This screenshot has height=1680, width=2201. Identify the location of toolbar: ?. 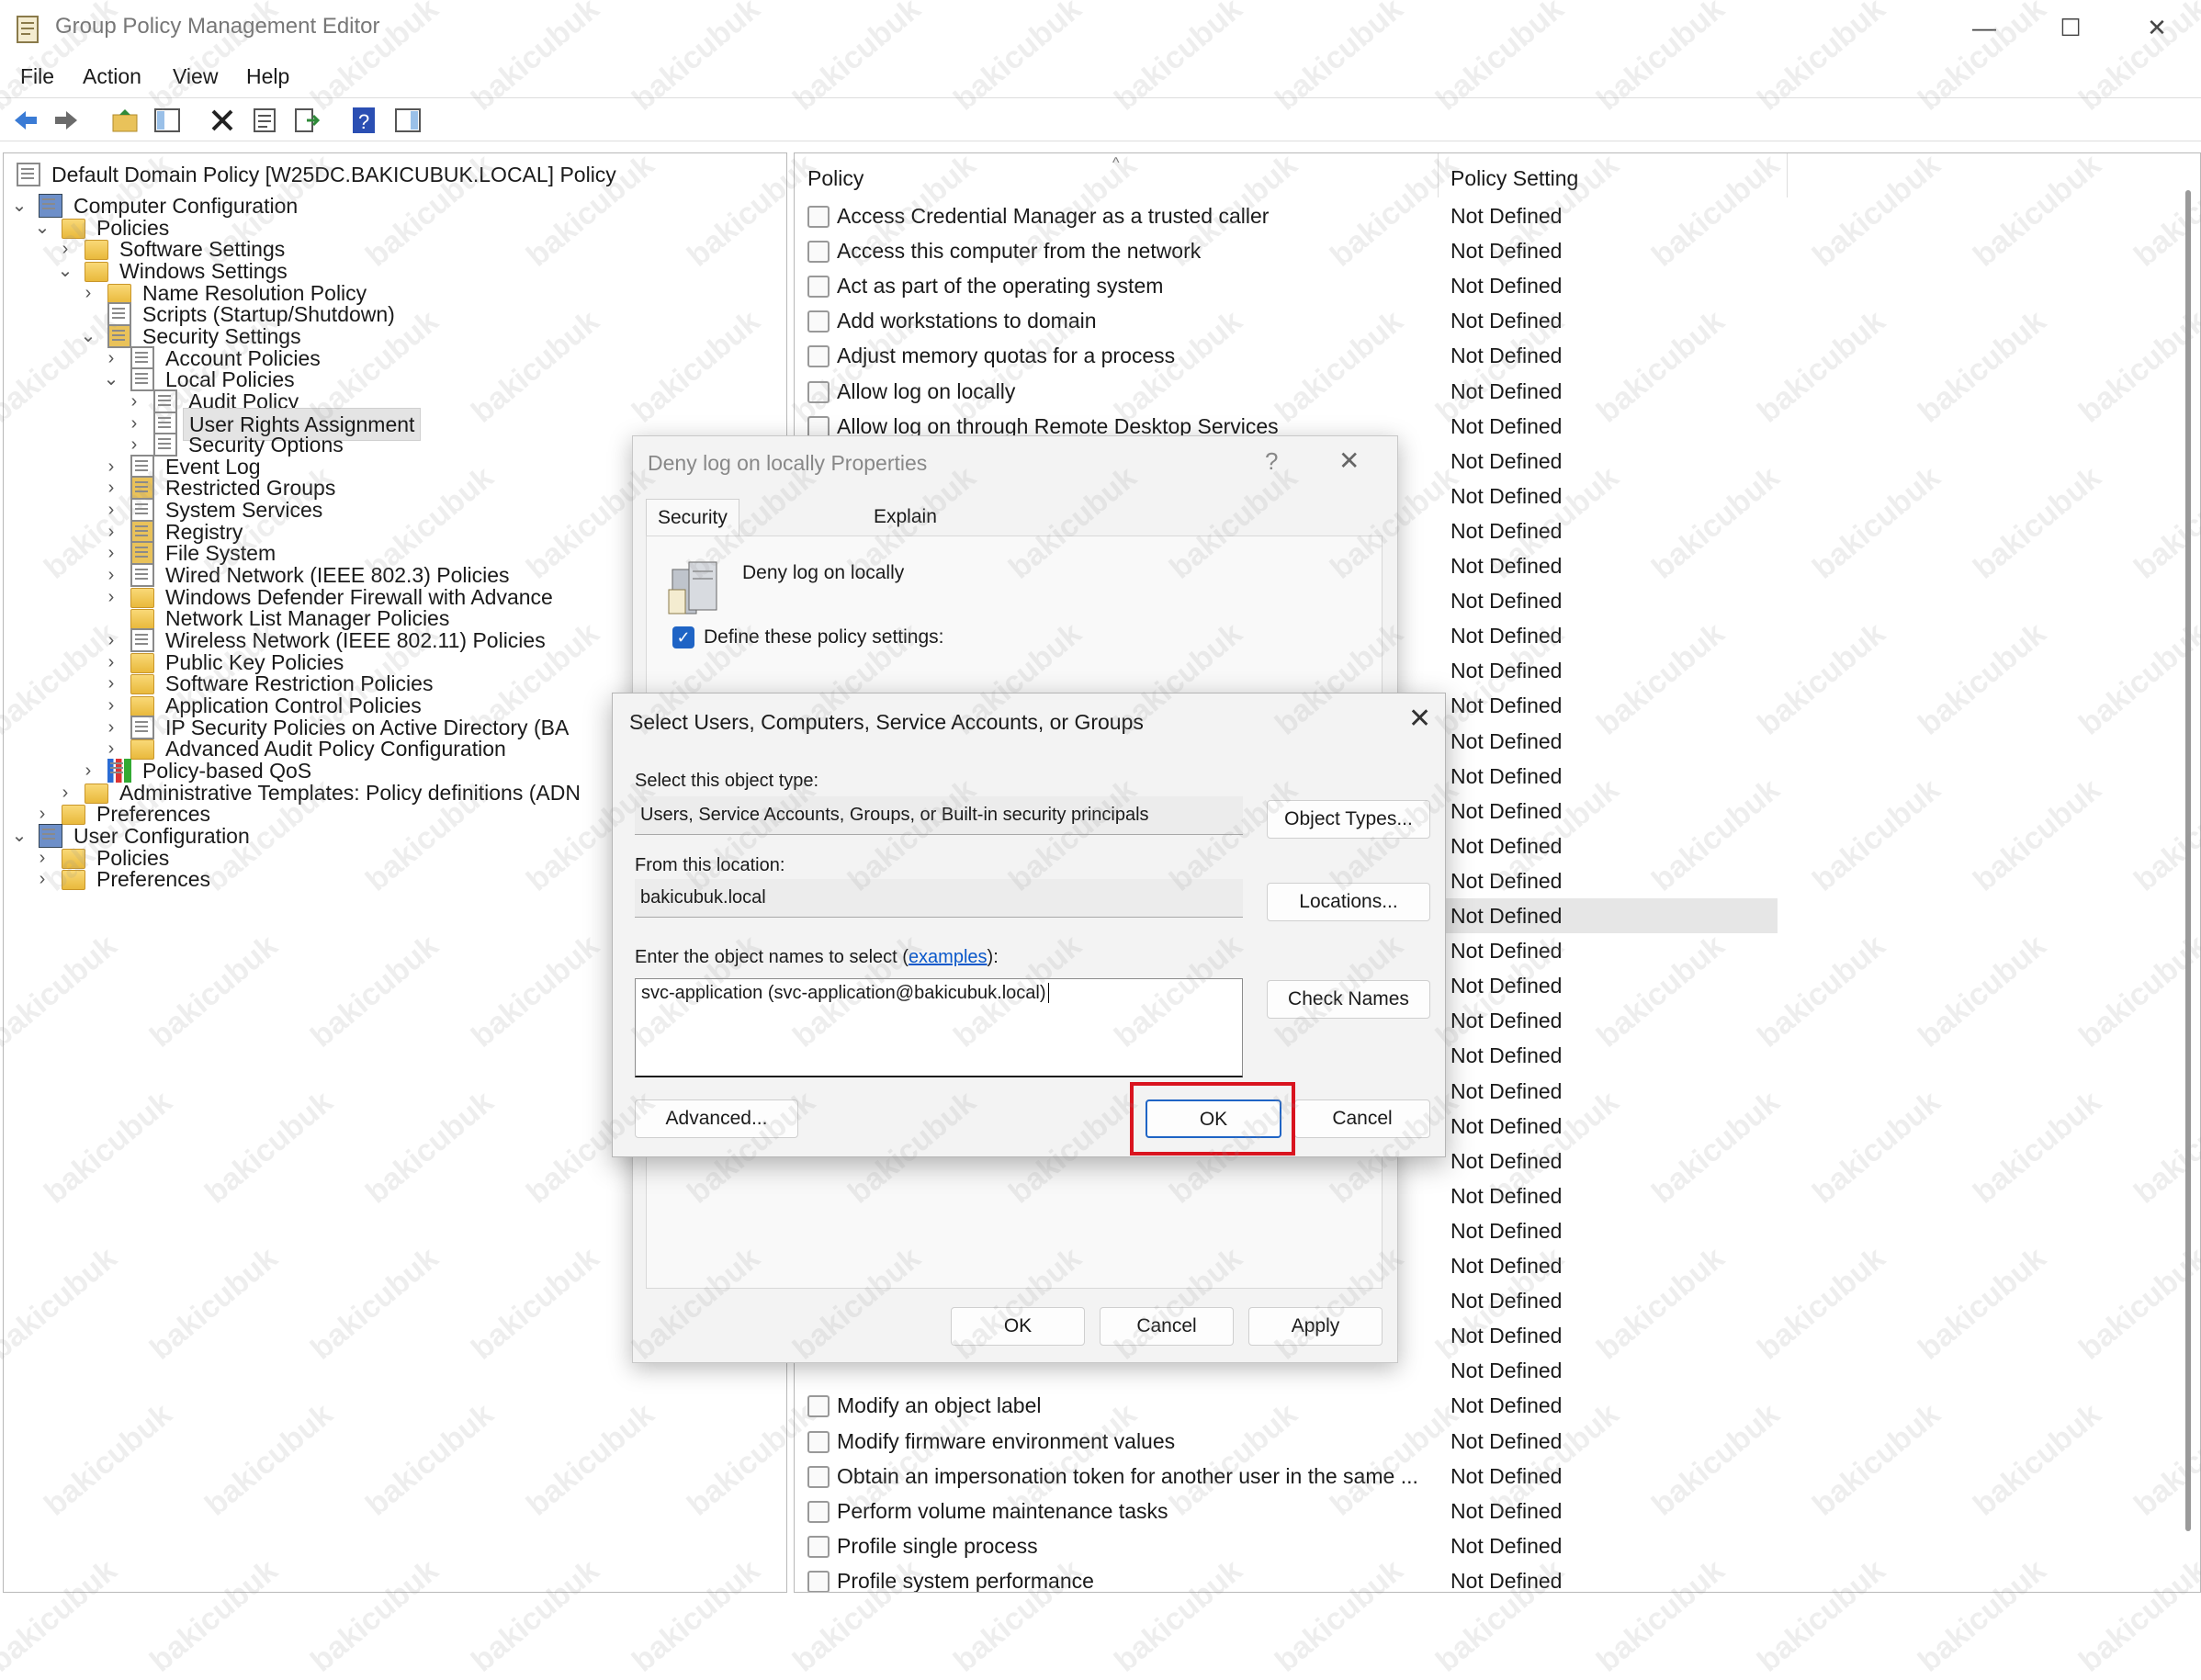
(1100, 119).